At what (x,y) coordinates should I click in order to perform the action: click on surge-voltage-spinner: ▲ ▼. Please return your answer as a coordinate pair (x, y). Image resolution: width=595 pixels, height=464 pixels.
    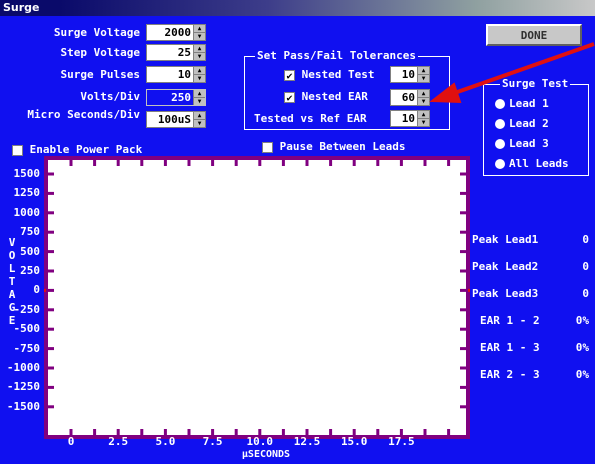
    Looking at the image, I should click on (199, 32).